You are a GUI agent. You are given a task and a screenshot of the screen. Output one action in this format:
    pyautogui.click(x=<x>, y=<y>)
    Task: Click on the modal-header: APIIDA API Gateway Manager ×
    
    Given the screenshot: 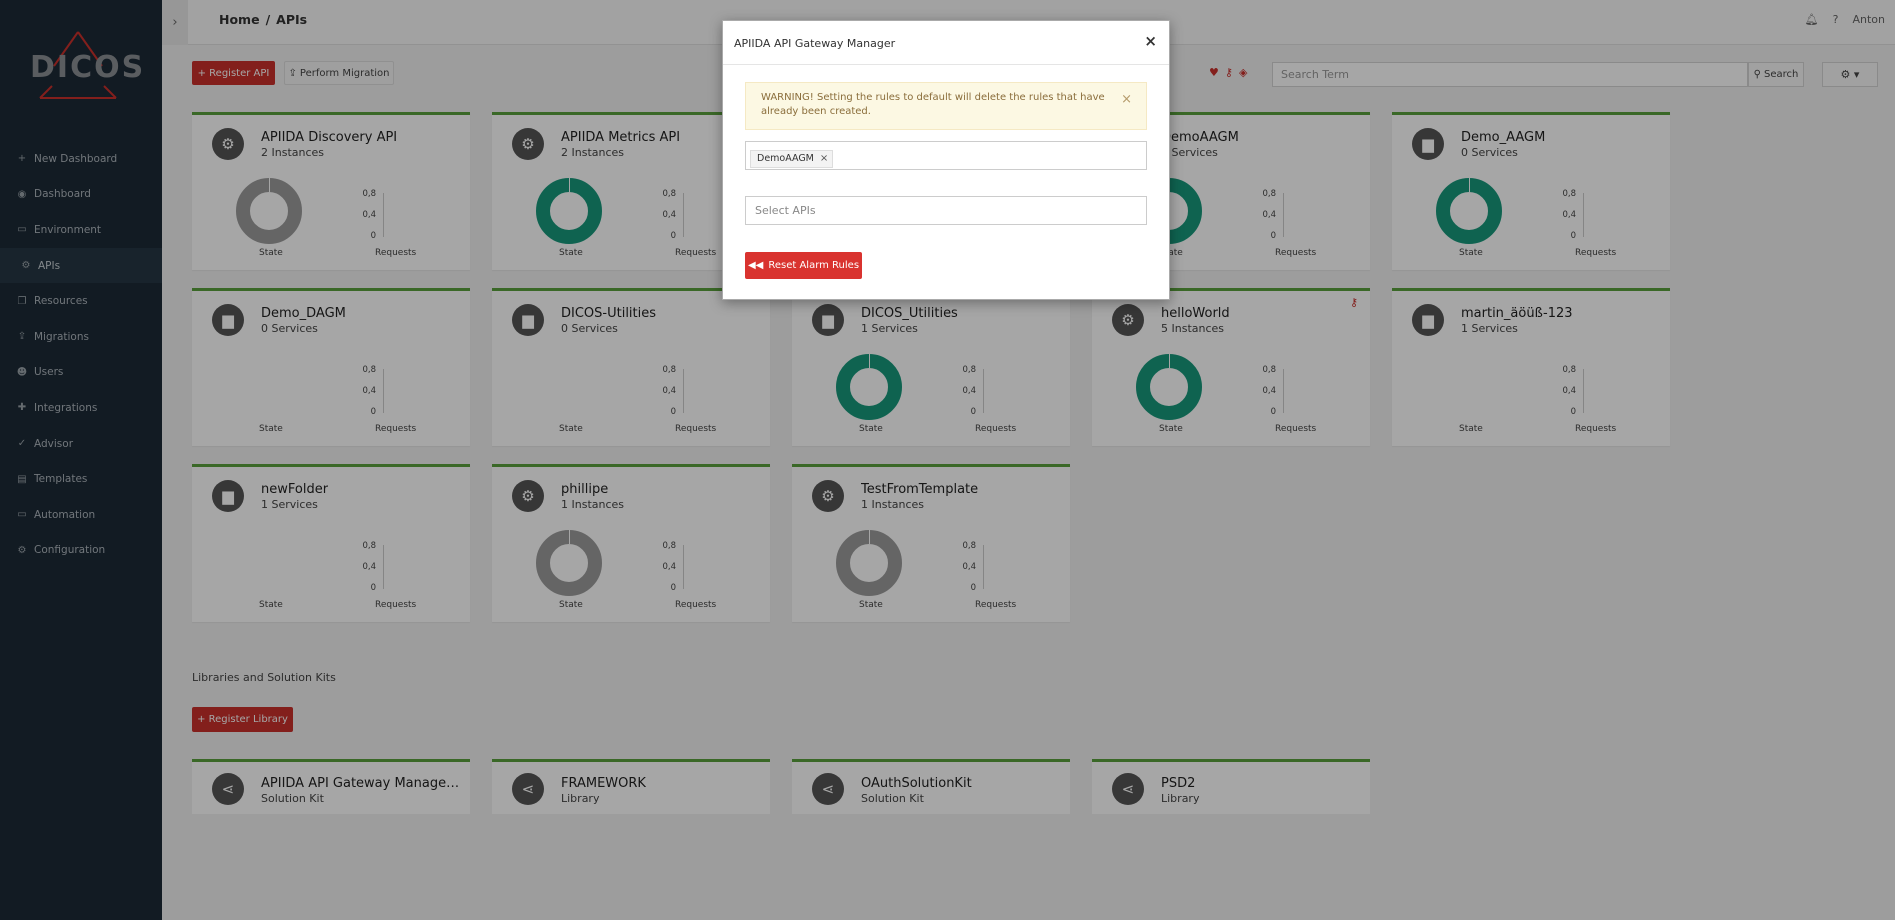 What is the action you would take?
    pyautogui.click(x=946, y=43)
    